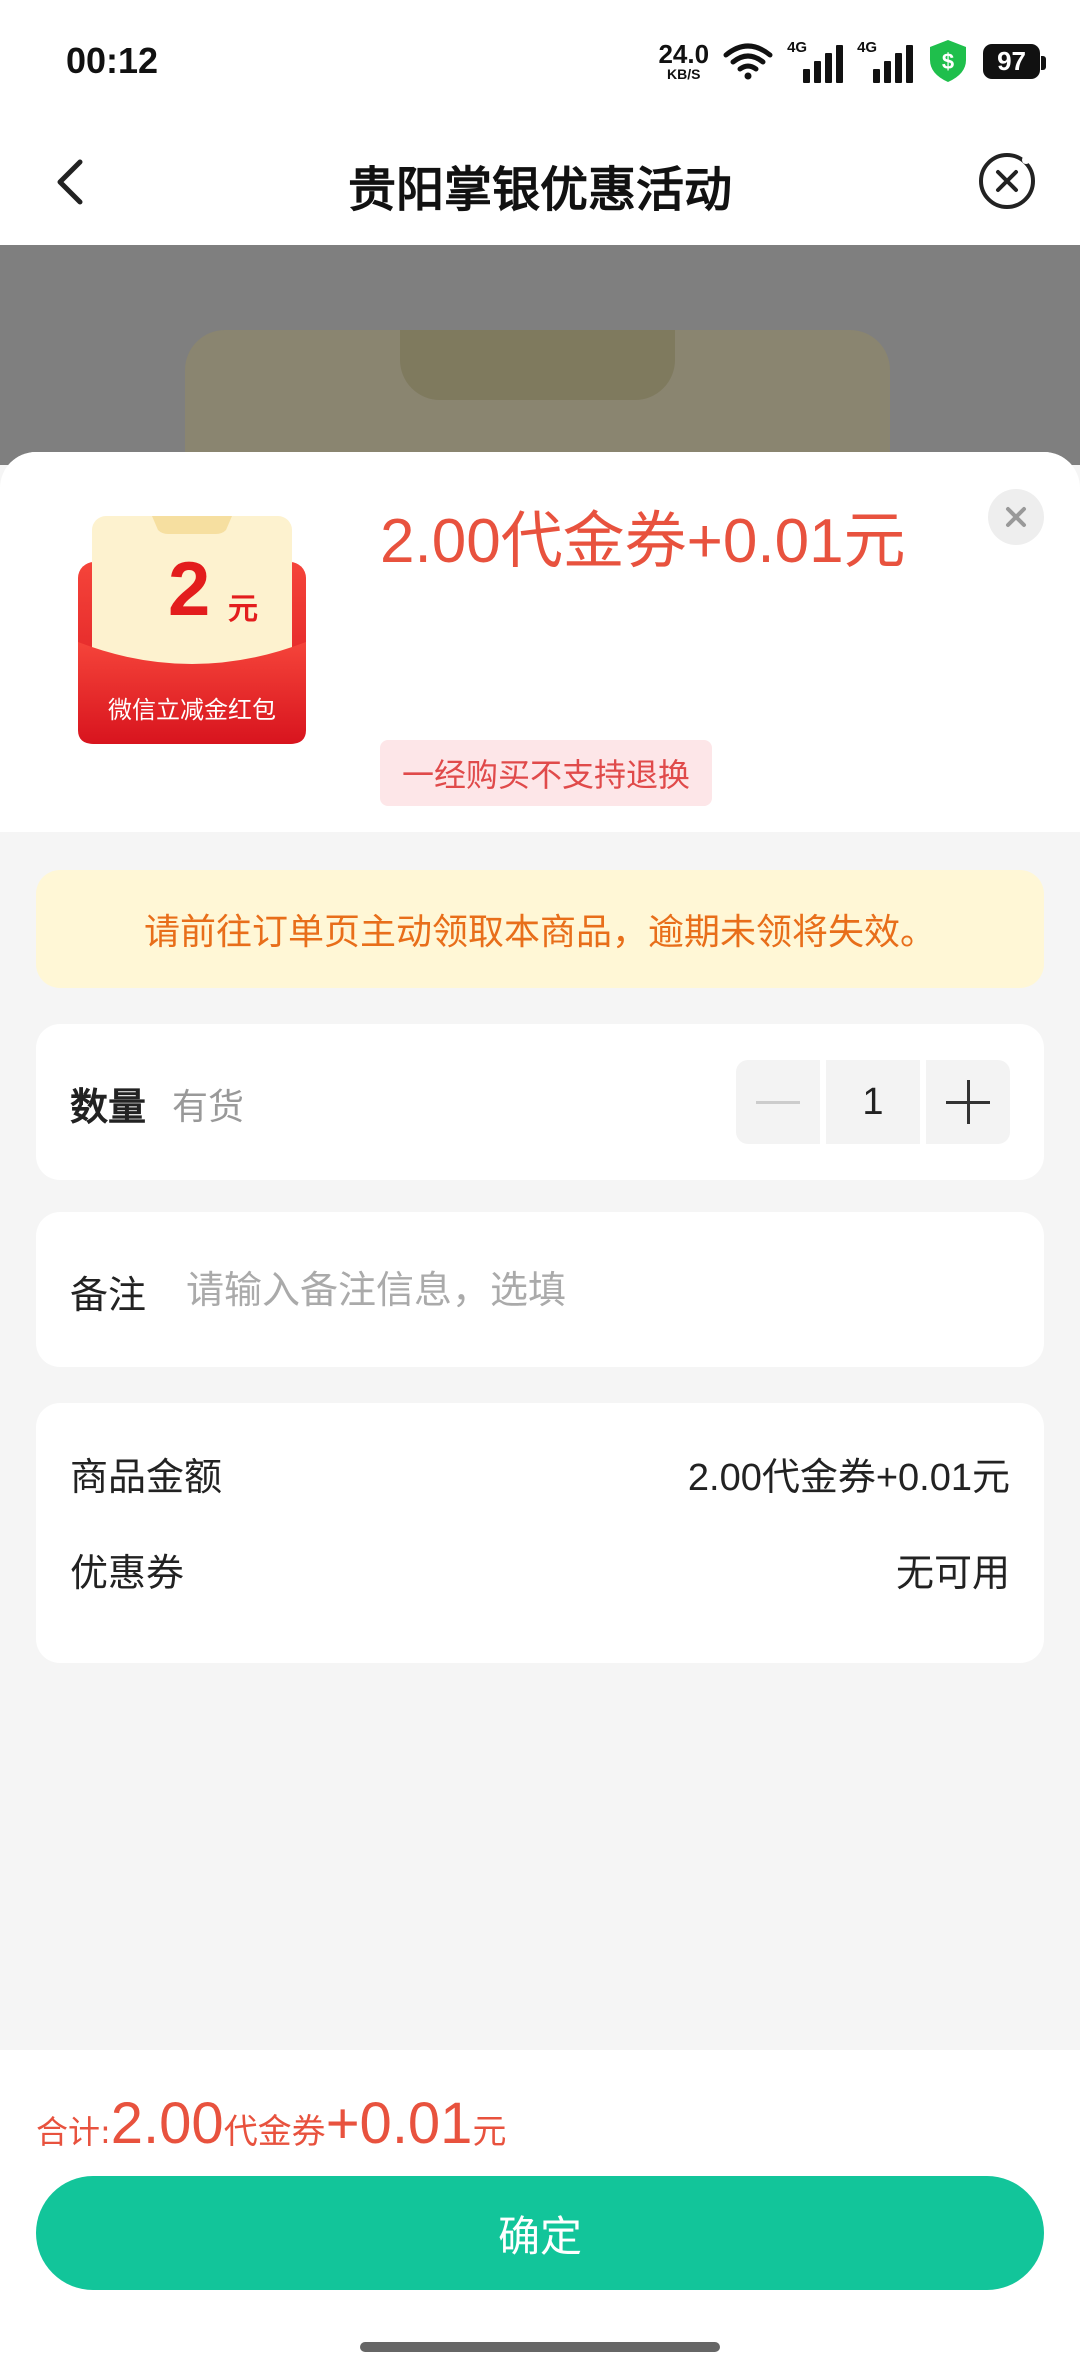  Describe the element at coordinates (684, 54) in the screenshot. I see `network-speed-value: 24.0` at that location.